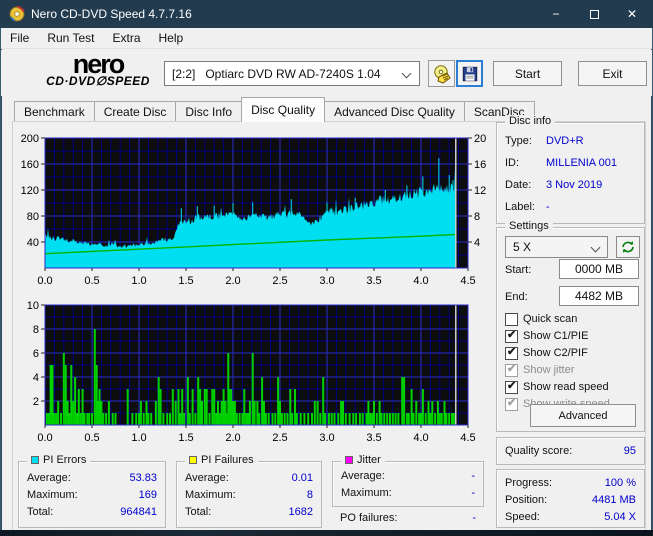  What do you see at coordinates (369, 460) in the screenshot?
I see `jitter-title: Jitter` at bounding box center [369, 460].